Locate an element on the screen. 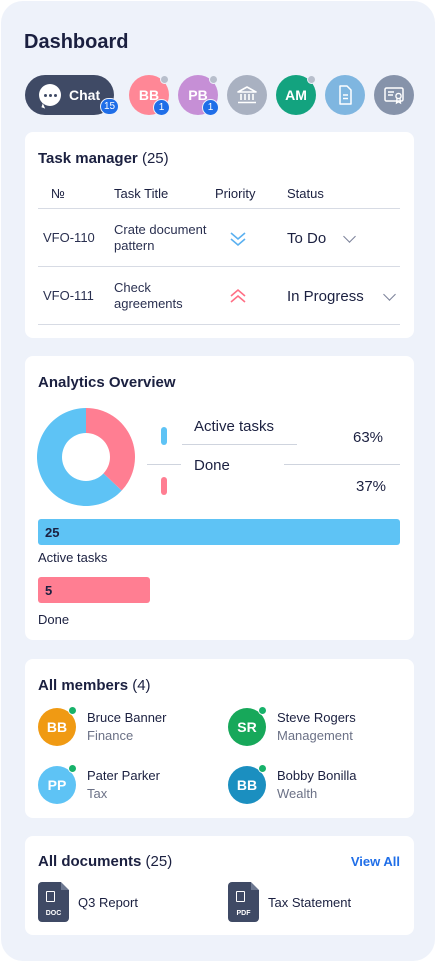 This screenshot has height=962, width=437. task-status: In Progress is located at coordinates (325, 296).